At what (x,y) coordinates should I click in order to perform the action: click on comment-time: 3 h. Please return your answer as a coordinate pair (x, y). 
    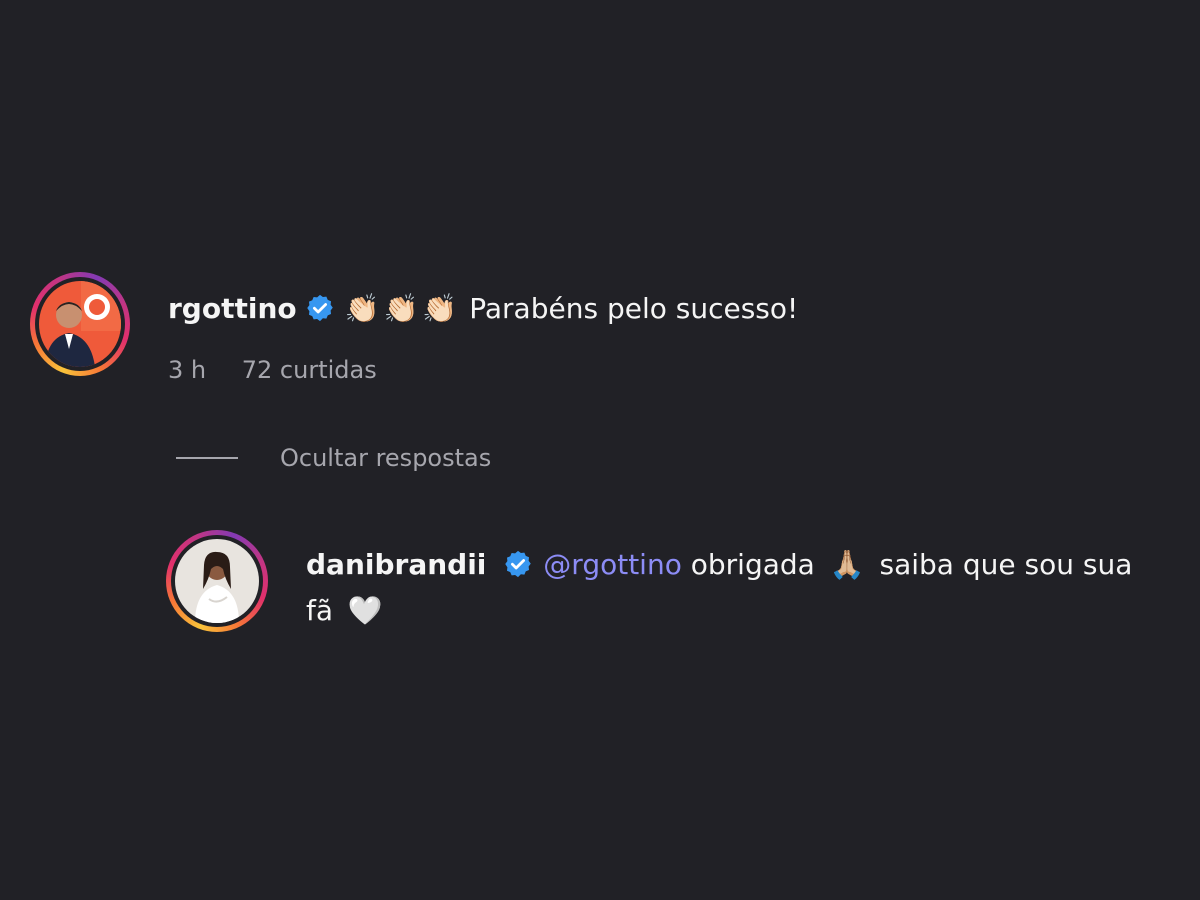
    Looking at the image, I should click on (187, 370).